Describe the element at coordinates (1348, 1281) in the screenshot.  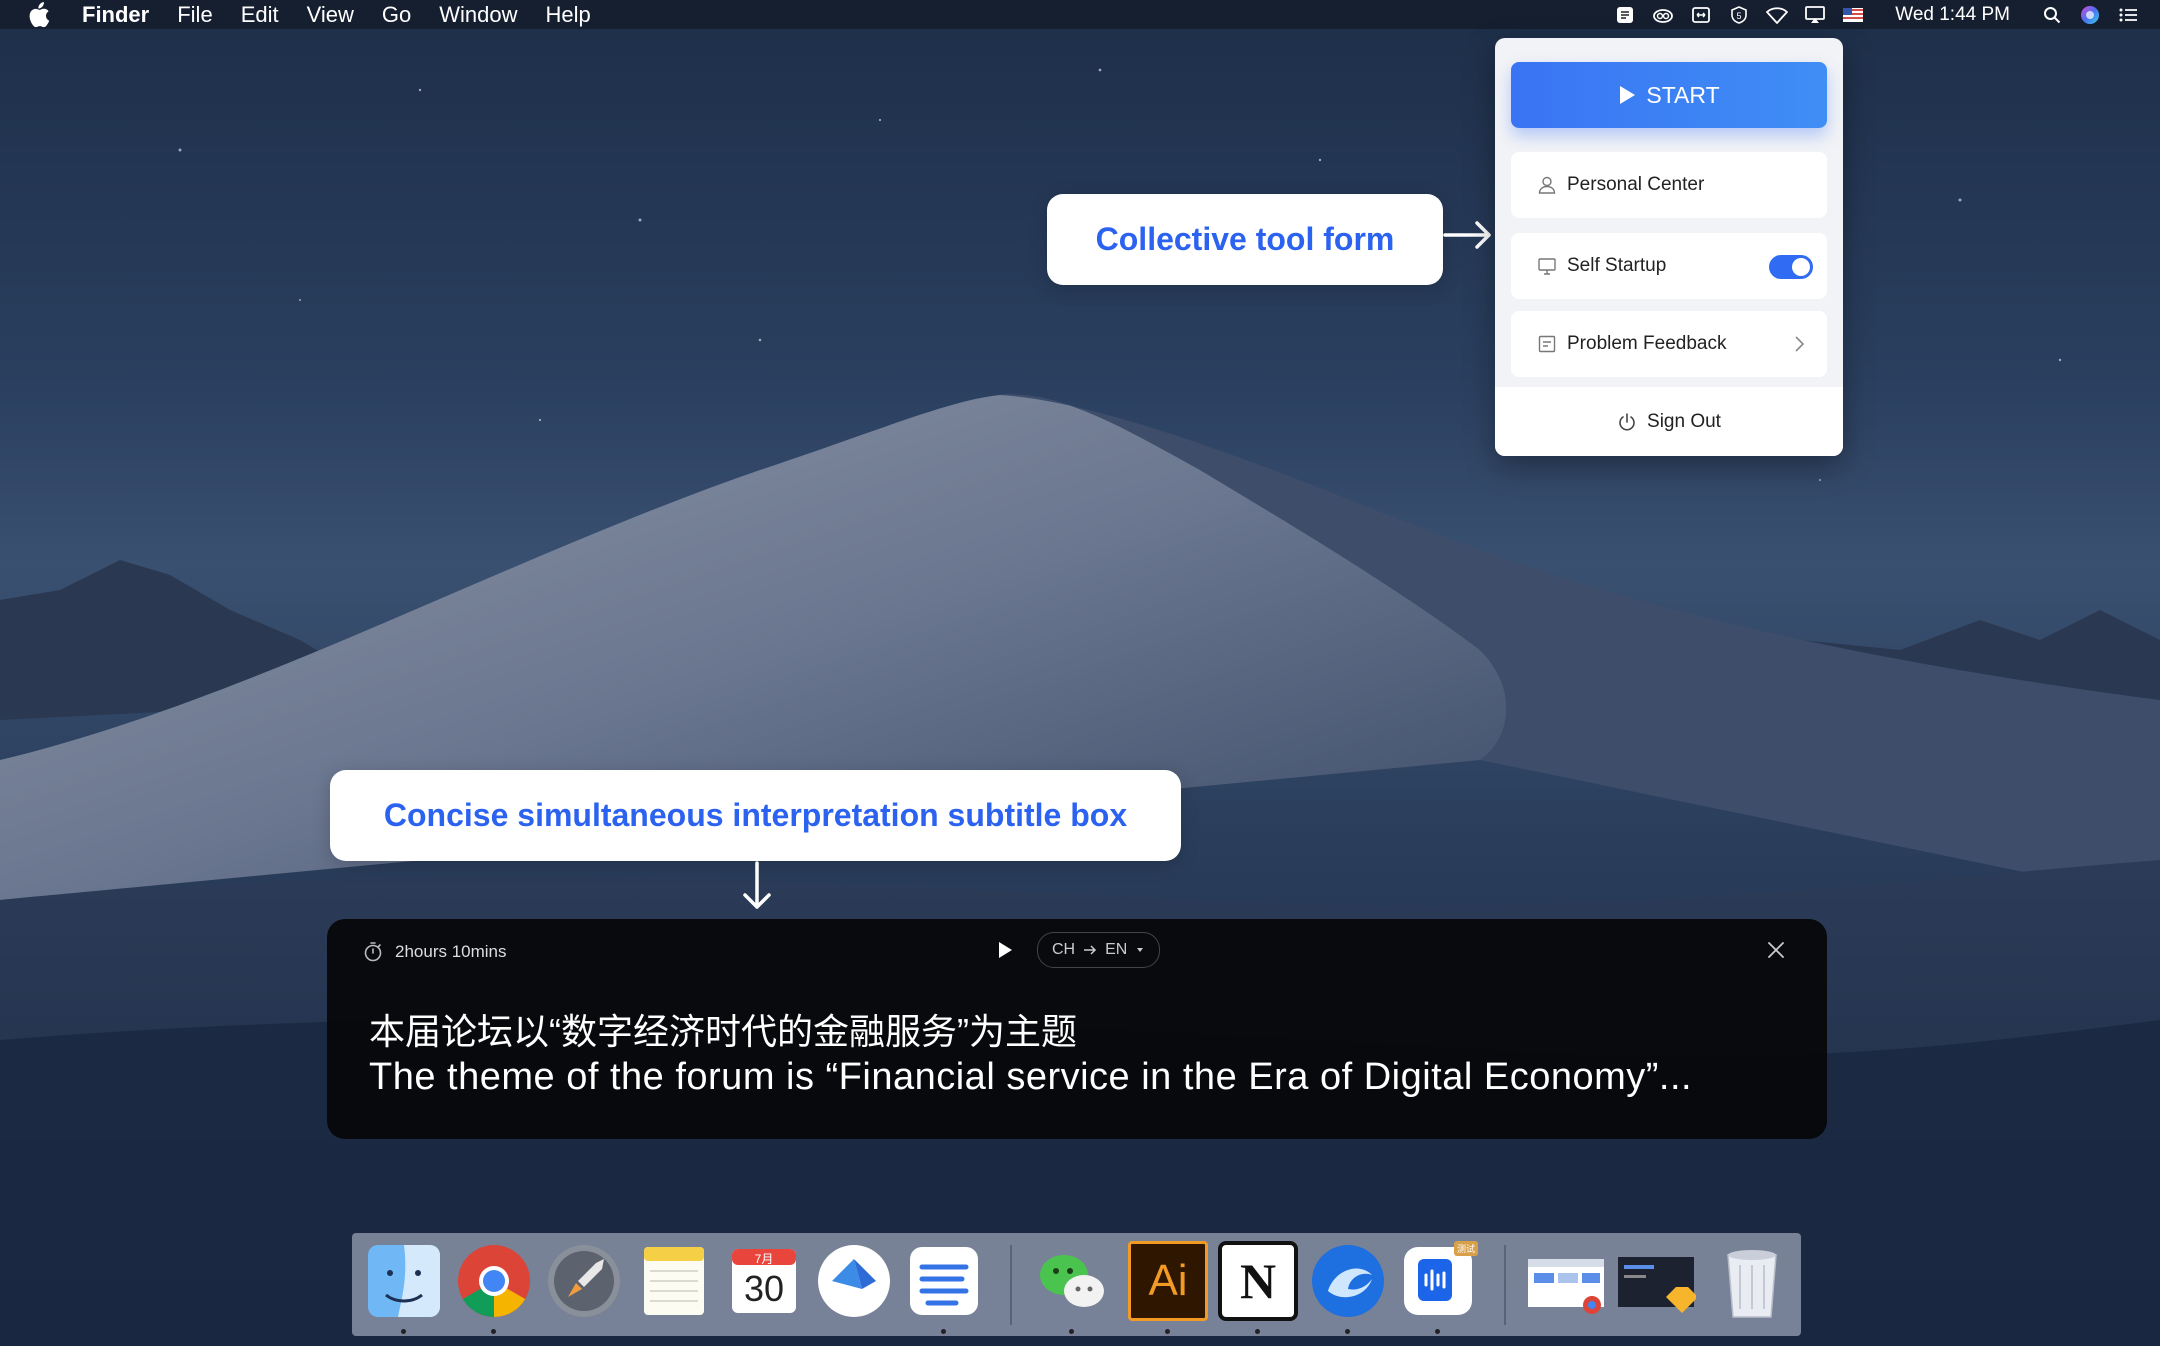
I see `browser-icon` at that location.